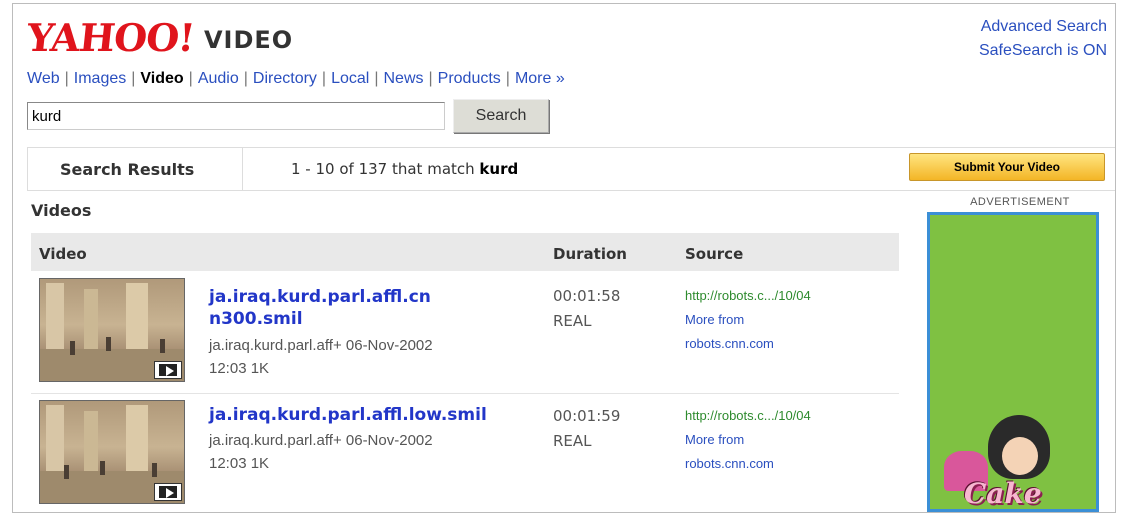 The image size is (1128, 518). What do you see at coordinates (1013, 362) in the screenshot?
I see `advertisement-banner: Cake` at bounding box center [1013, 362].